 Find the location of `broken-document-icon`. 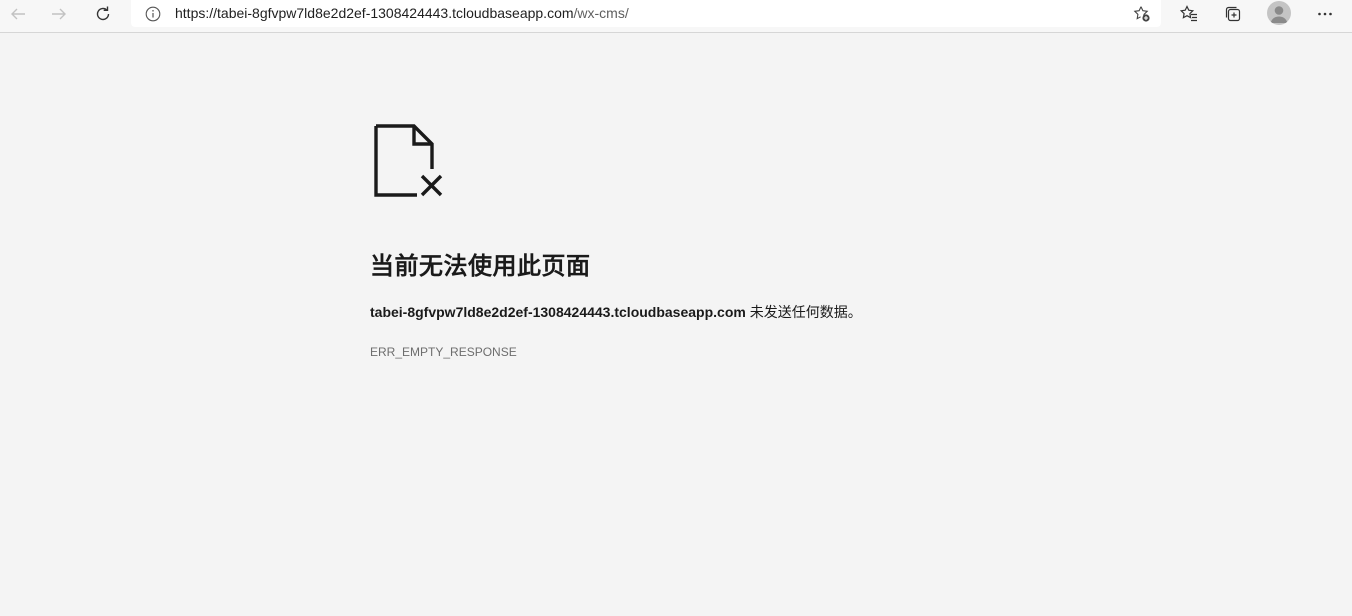

broken-document-icon is located at coordinates (410, 163).